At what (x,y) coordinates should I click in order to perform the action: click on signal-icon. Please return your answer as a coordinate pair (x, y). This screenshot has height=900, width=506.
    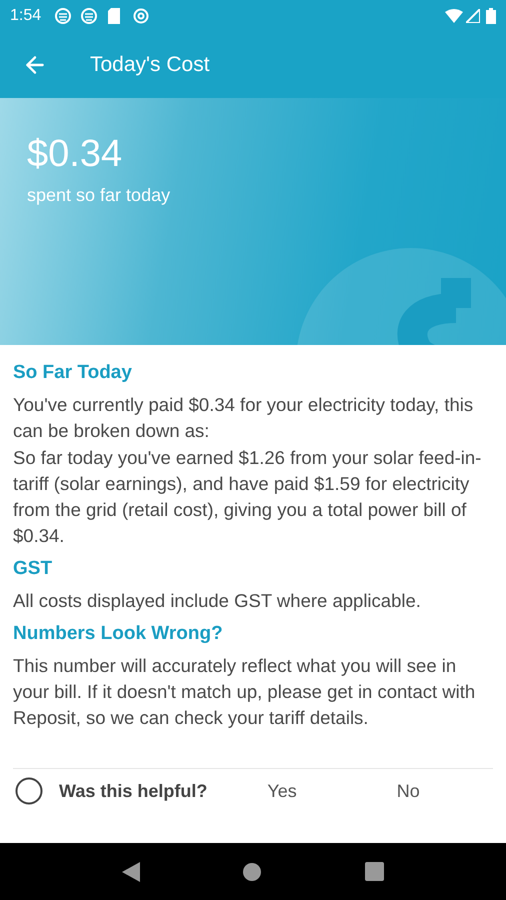
    Looking at the image, I should click on (473, 16).